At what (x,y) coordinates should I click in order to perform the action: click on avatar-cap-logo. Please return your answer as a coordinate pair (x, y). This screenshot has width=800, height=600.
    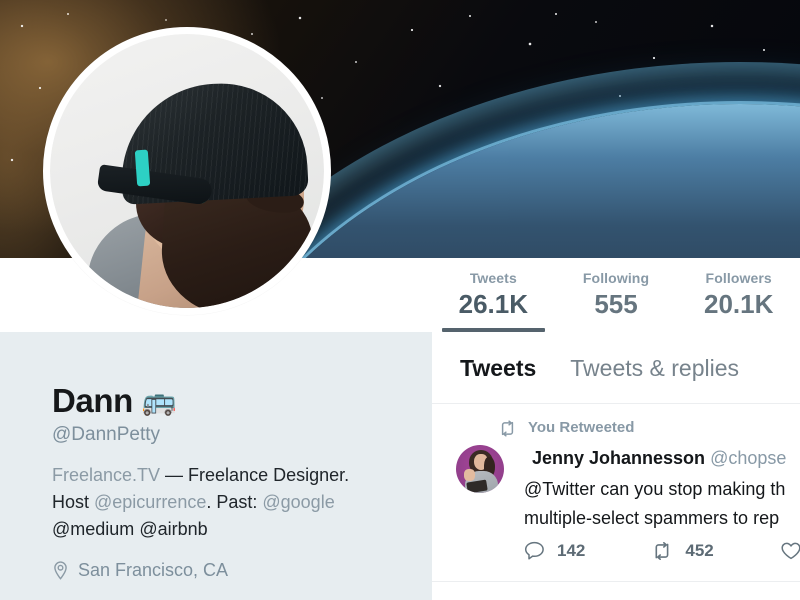
    Looking at the image, I should click on (142, 168).